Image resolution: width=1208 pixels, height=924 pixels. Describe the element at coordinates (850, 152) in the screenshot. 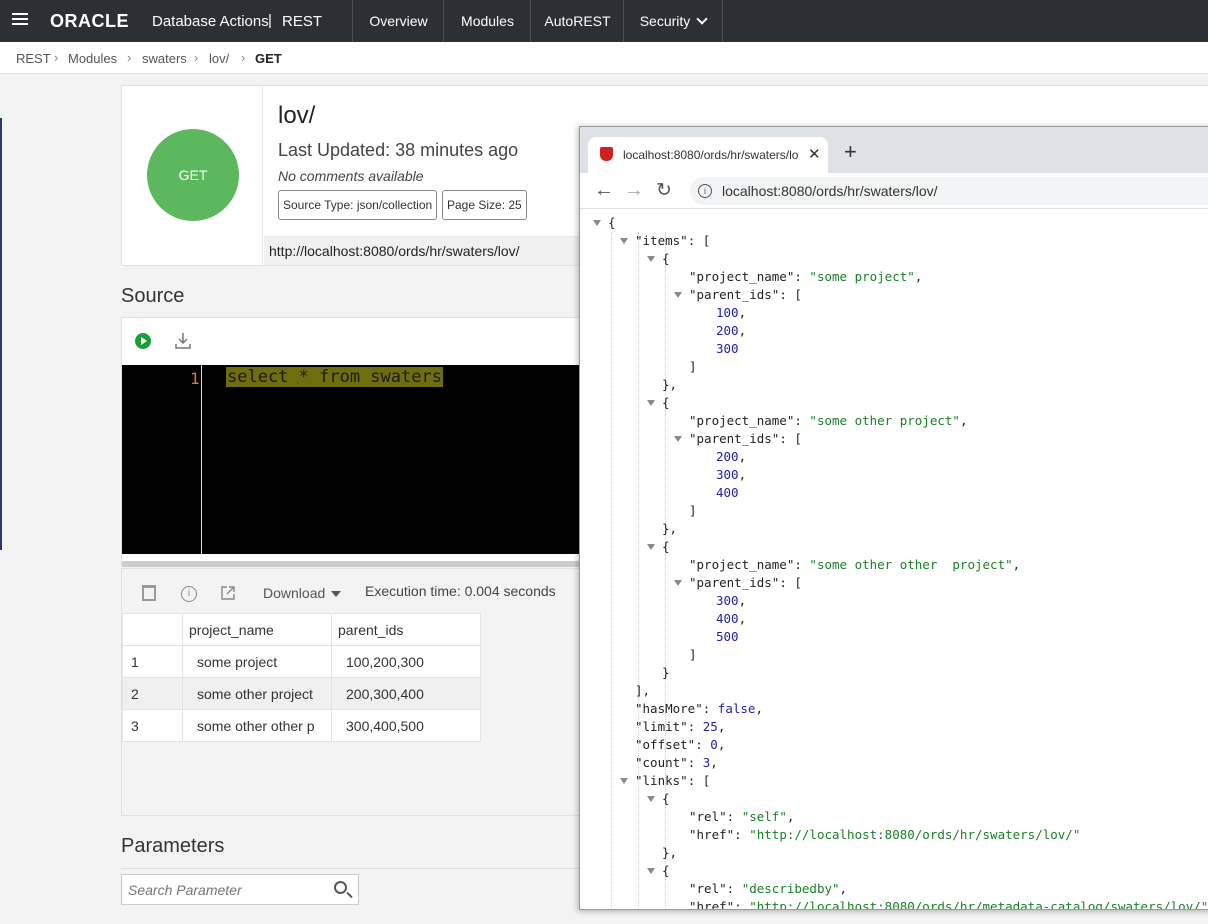

I see `new-tab-icon: +` at that location.